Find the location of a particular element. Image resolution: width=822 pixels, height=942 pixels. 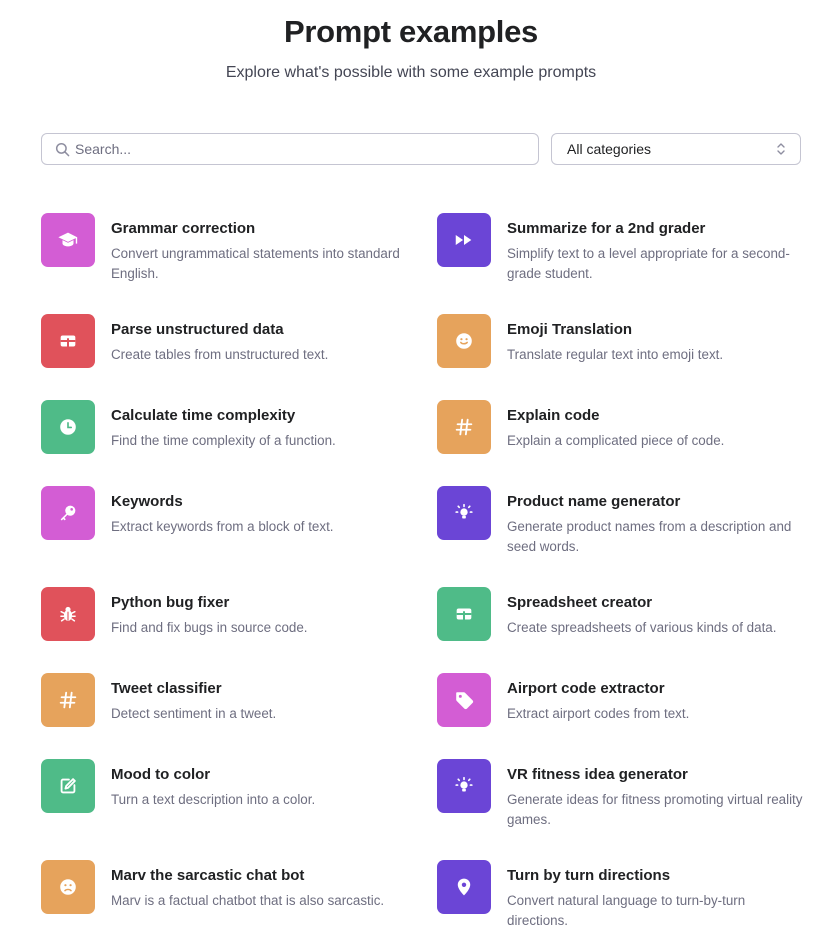

example-description: Extract airport codes from text. is located at coordinates (598, 713).